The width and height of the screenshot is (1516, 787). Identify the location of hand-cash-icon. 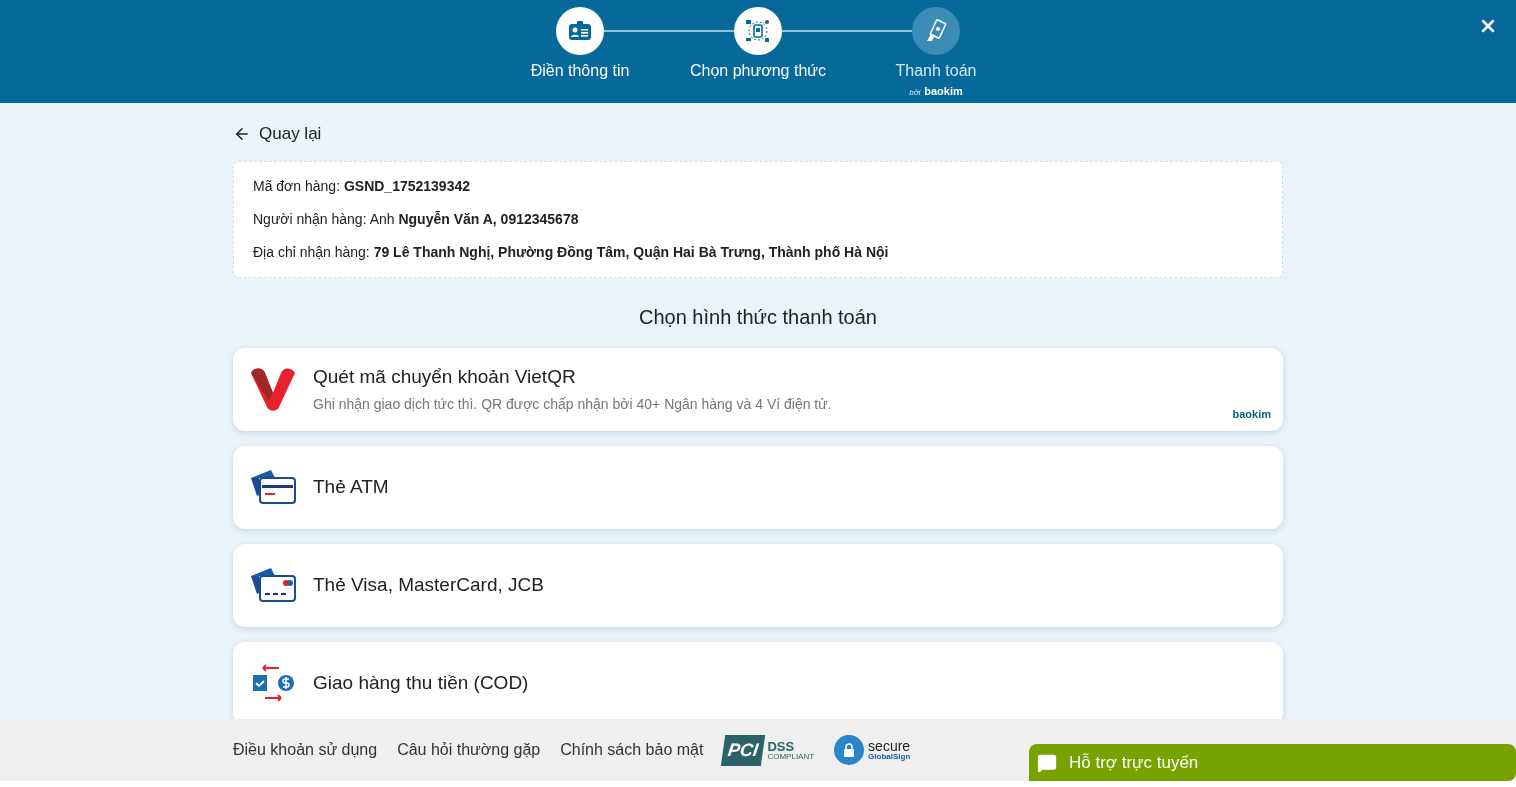
(936, 31).